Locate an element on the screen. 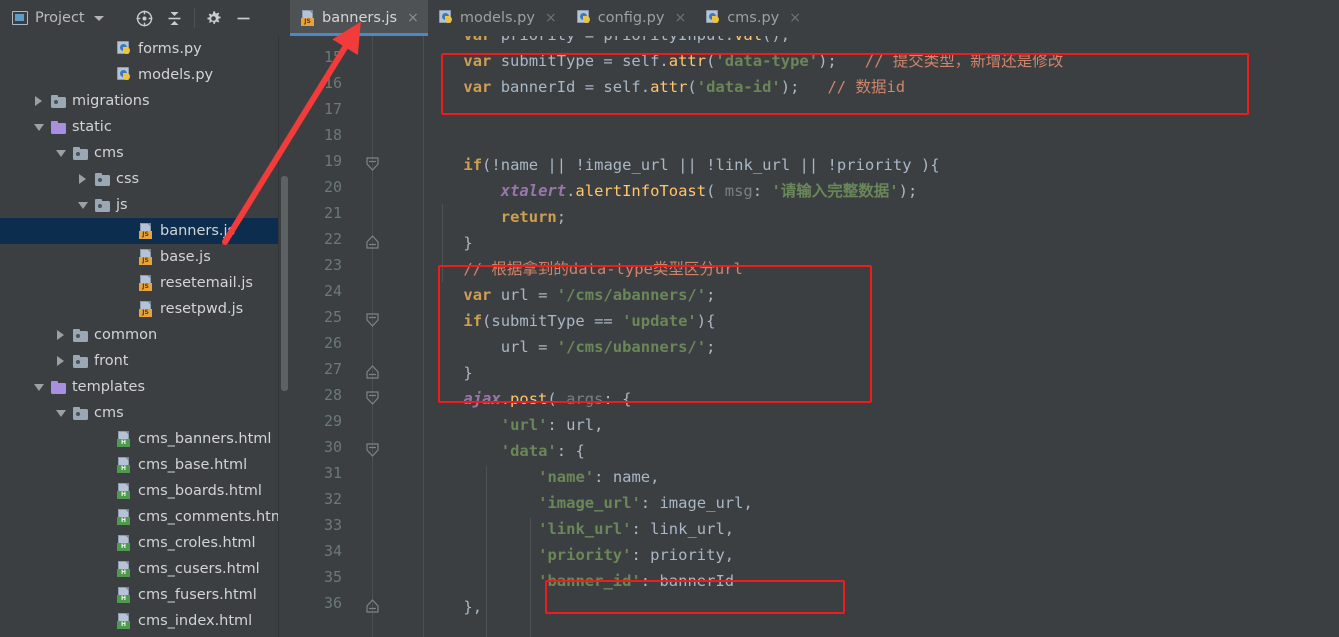 The height and width of the screenshot is (637, 1339). code-line: url = '/cms/ubanners/'; is located at coordinates (608, 347).